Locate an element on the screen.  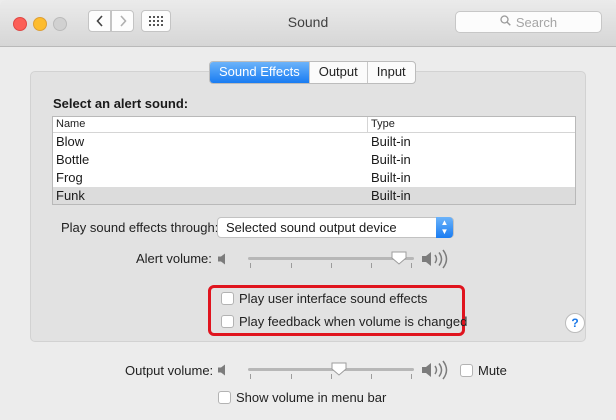
mute-checkbox is located at coordinates (466, 370).